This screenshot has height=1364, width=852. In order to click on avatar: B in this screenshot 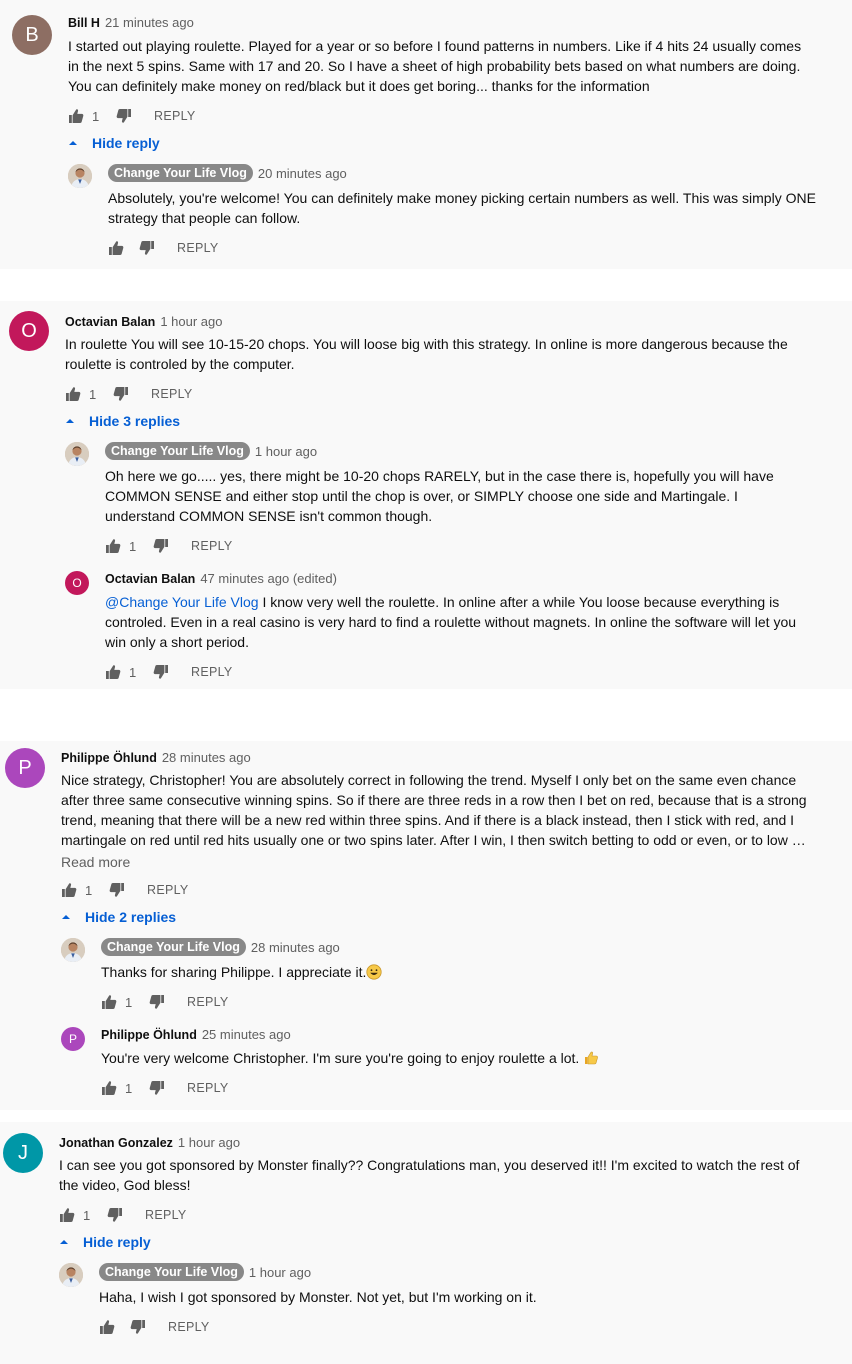, I will do `click(32, 35)`.